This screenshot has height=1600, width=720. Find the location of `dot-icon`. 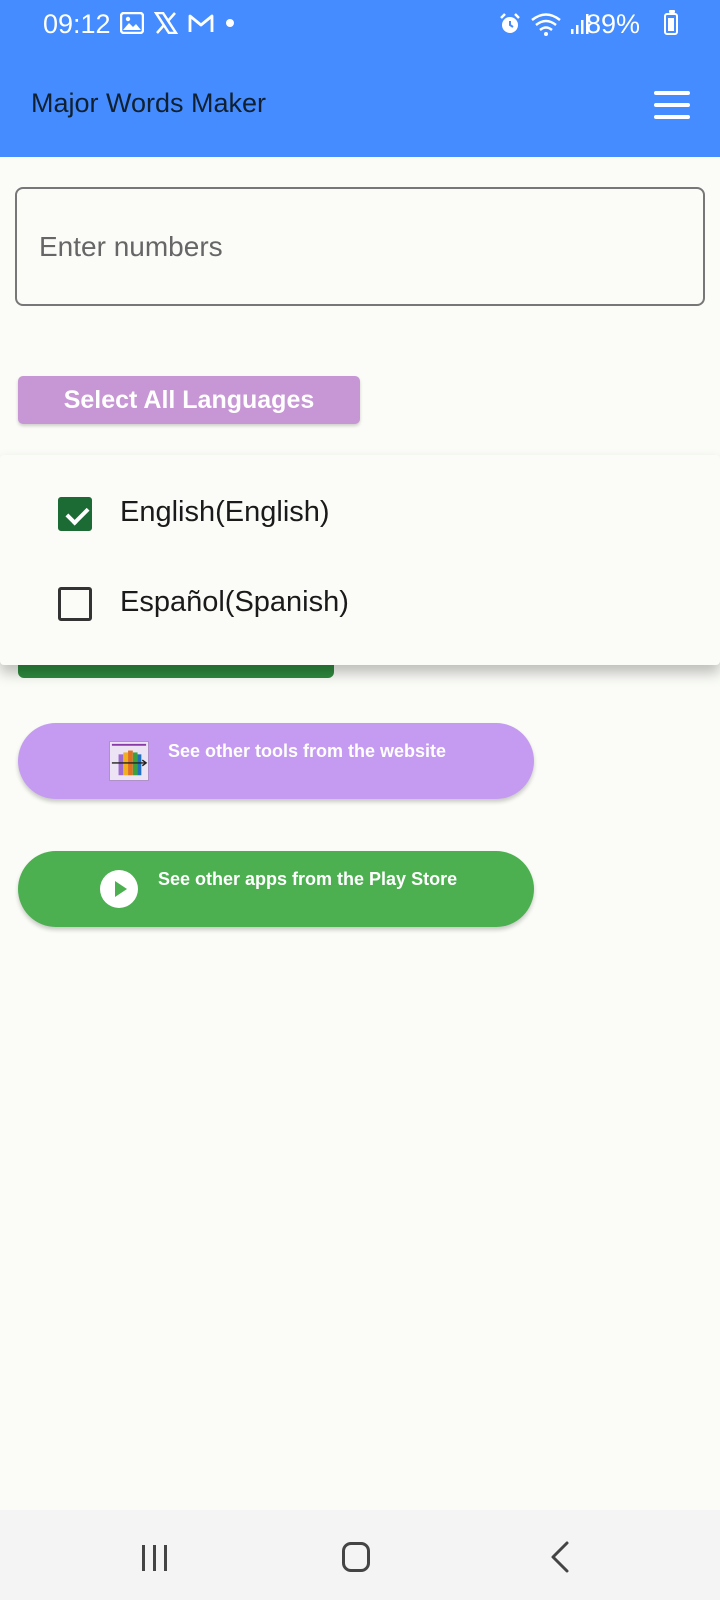

dot-icon is located at coordinates (230, 23).